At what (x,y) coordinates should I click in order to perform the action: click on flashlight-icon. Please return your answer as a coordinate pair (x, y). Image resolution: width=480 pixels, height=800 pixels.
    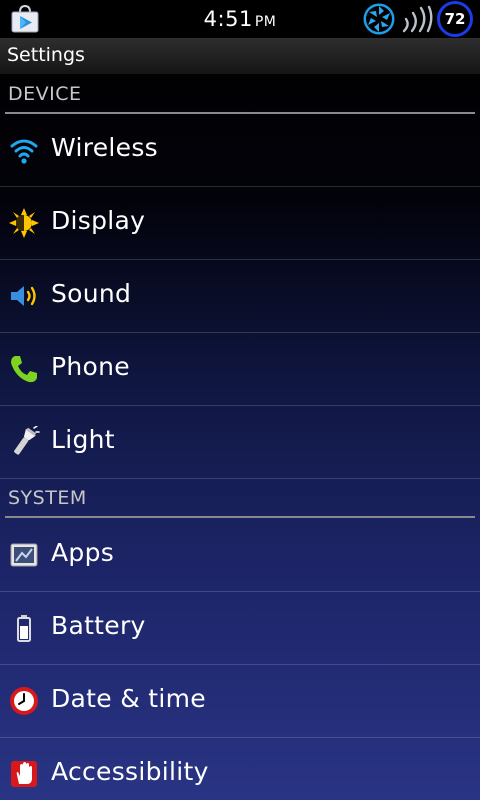
    Looking at the image, I should click on (24, 442).